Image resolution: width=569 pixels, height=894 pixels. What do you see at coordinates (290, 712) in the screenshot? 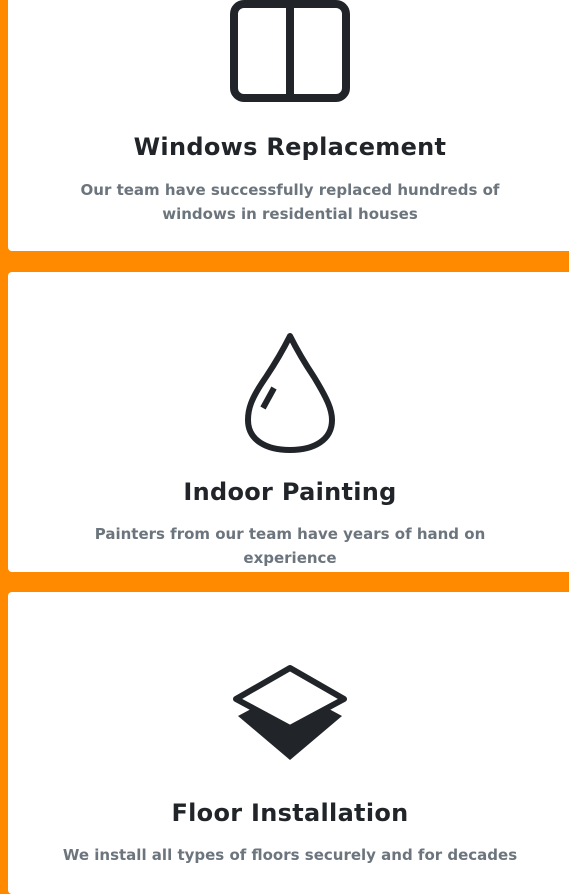
I see `layers-icon` at bounding box center [290, 712].